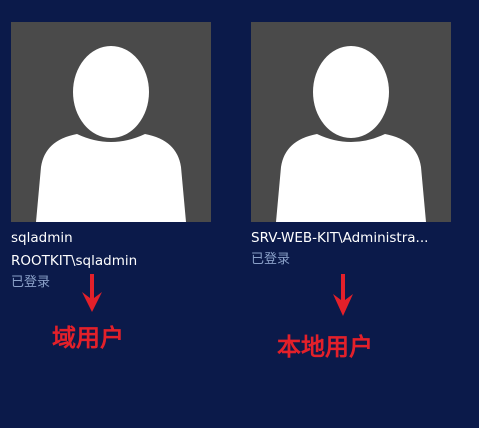  What do you see at coordinates (325, 347) in the screenshot?
I see `local-user-label: 本地用户` at bounding box center [325, 347].